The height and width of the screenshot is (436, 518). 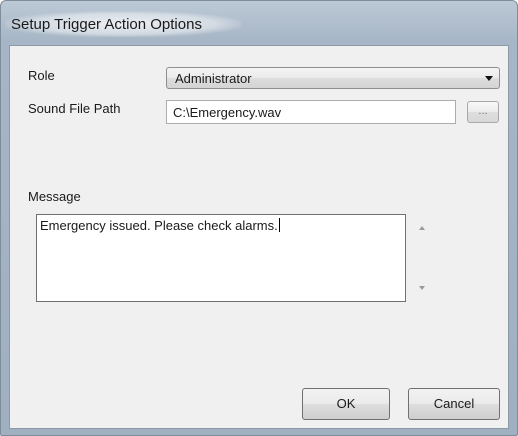 What do you see at coordinates (74, 108) in the screenshot?
I see `sound-file-path-label: Sound File Path` at bounding box center [74, 108].